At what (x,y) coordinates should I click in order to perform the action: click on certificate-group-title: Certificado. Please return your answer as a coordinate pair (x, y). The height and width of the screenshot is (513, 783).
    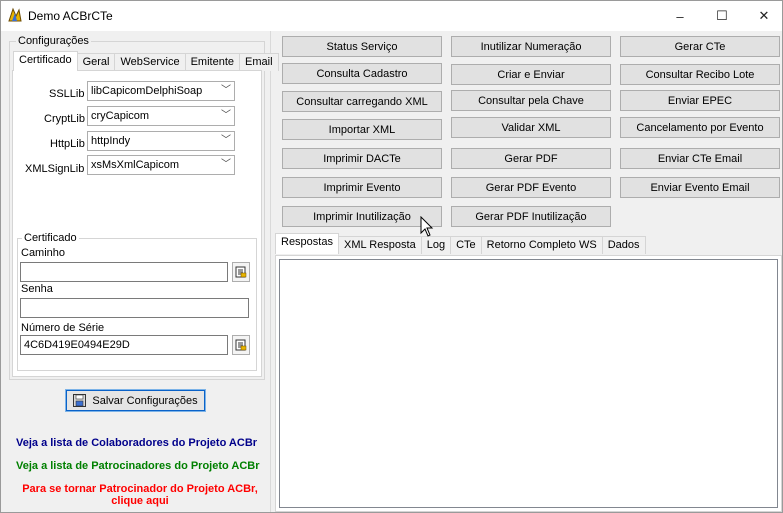
    Looking at the image, I should click on (50, 238).